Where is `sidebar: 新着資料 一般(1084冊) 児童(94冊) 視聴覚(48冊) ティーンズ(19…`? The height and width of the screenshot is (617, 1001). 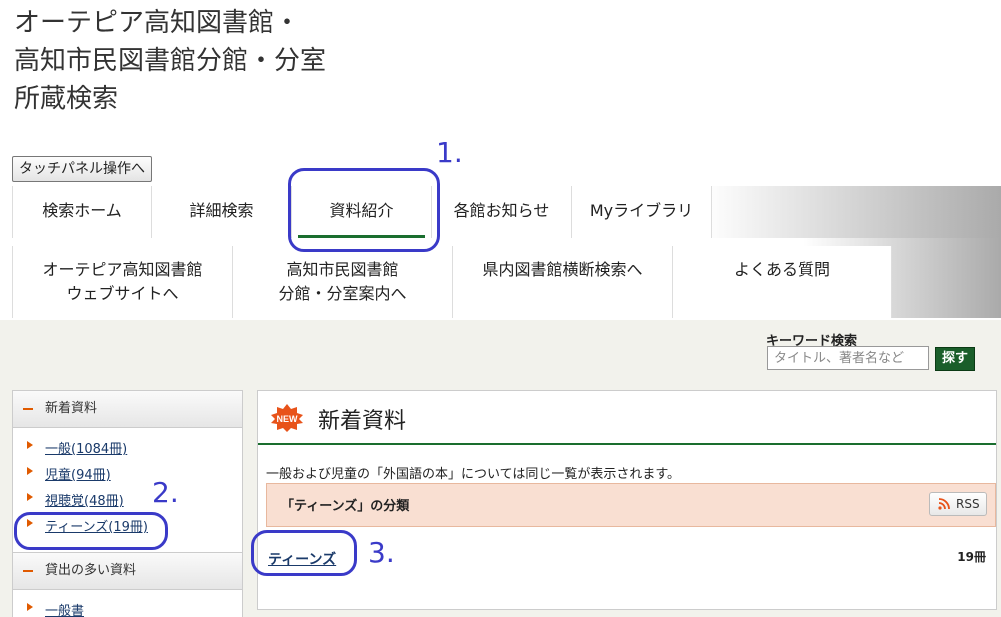
sidebar: 新着資料 一般(1084冊) 児童(94冊) 視聴覚(48冊) ティーンズ(19… is located at coordinates (127, 503).